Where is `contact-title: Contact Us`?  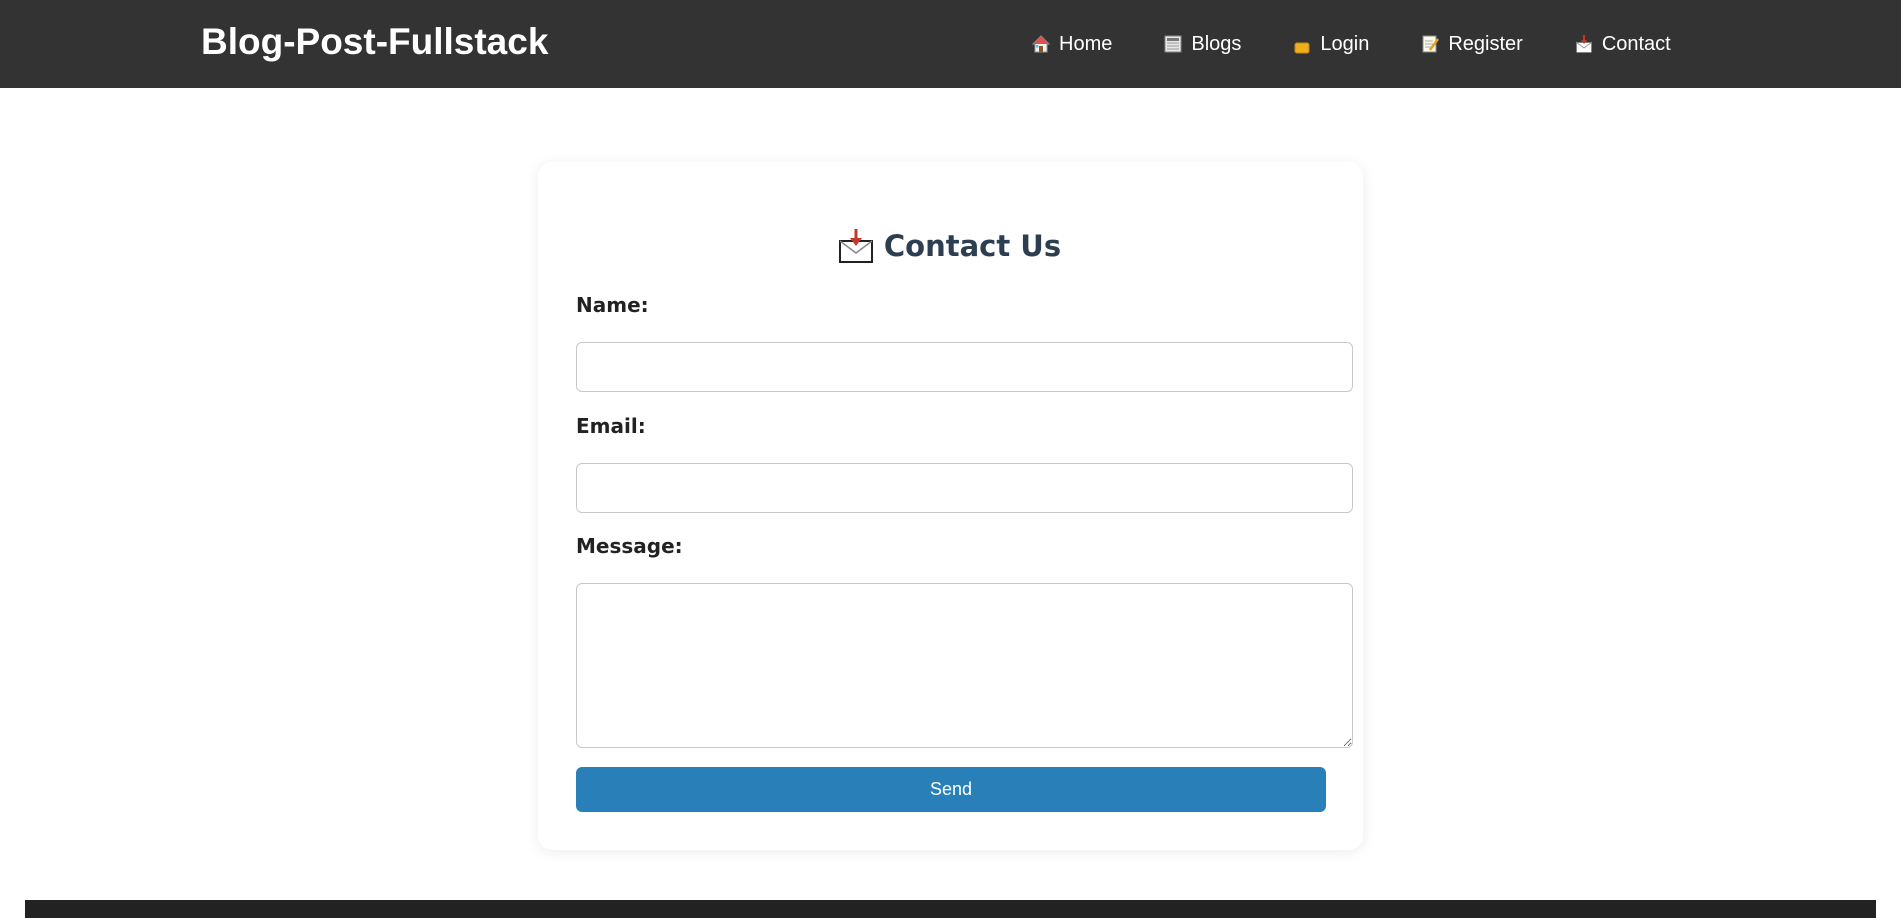
contact-title: Contact Us is located at coordinates (950, 246).